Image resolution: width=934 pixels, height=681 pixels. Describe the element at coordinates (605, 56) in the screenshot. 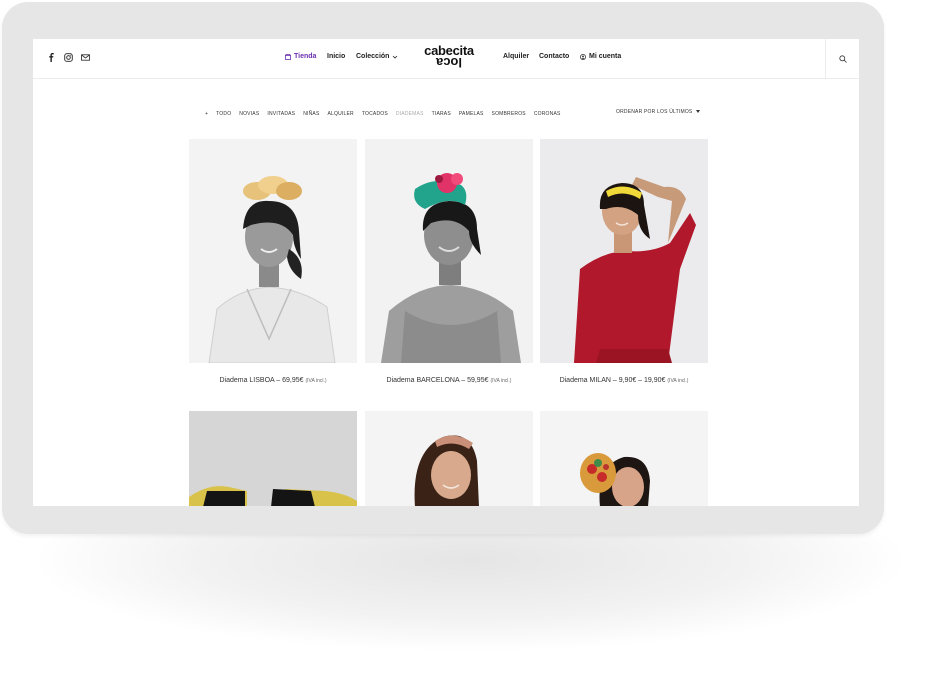

I see `nav-mi-cuenta-label: Mi cuenta` at that location.